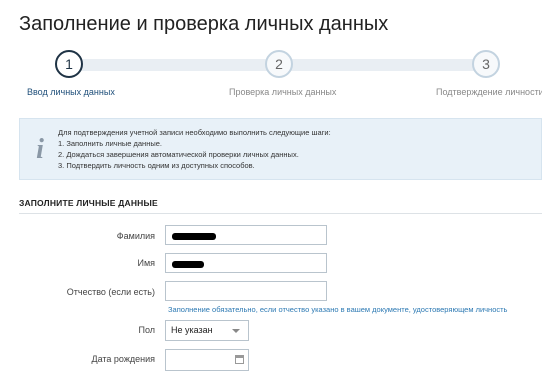  What do you see at coordinates (486, 64) in the screenshot?
I see `step-3-circle: 3` at bounding box center [486, 64].